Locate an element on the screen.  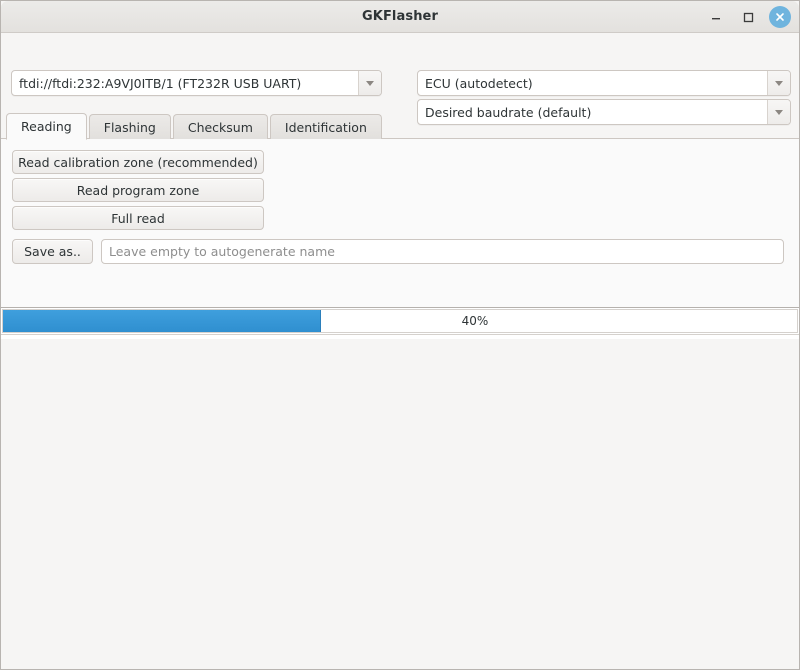
progress-percent-label: 40% is located at coordinates (475, 321).